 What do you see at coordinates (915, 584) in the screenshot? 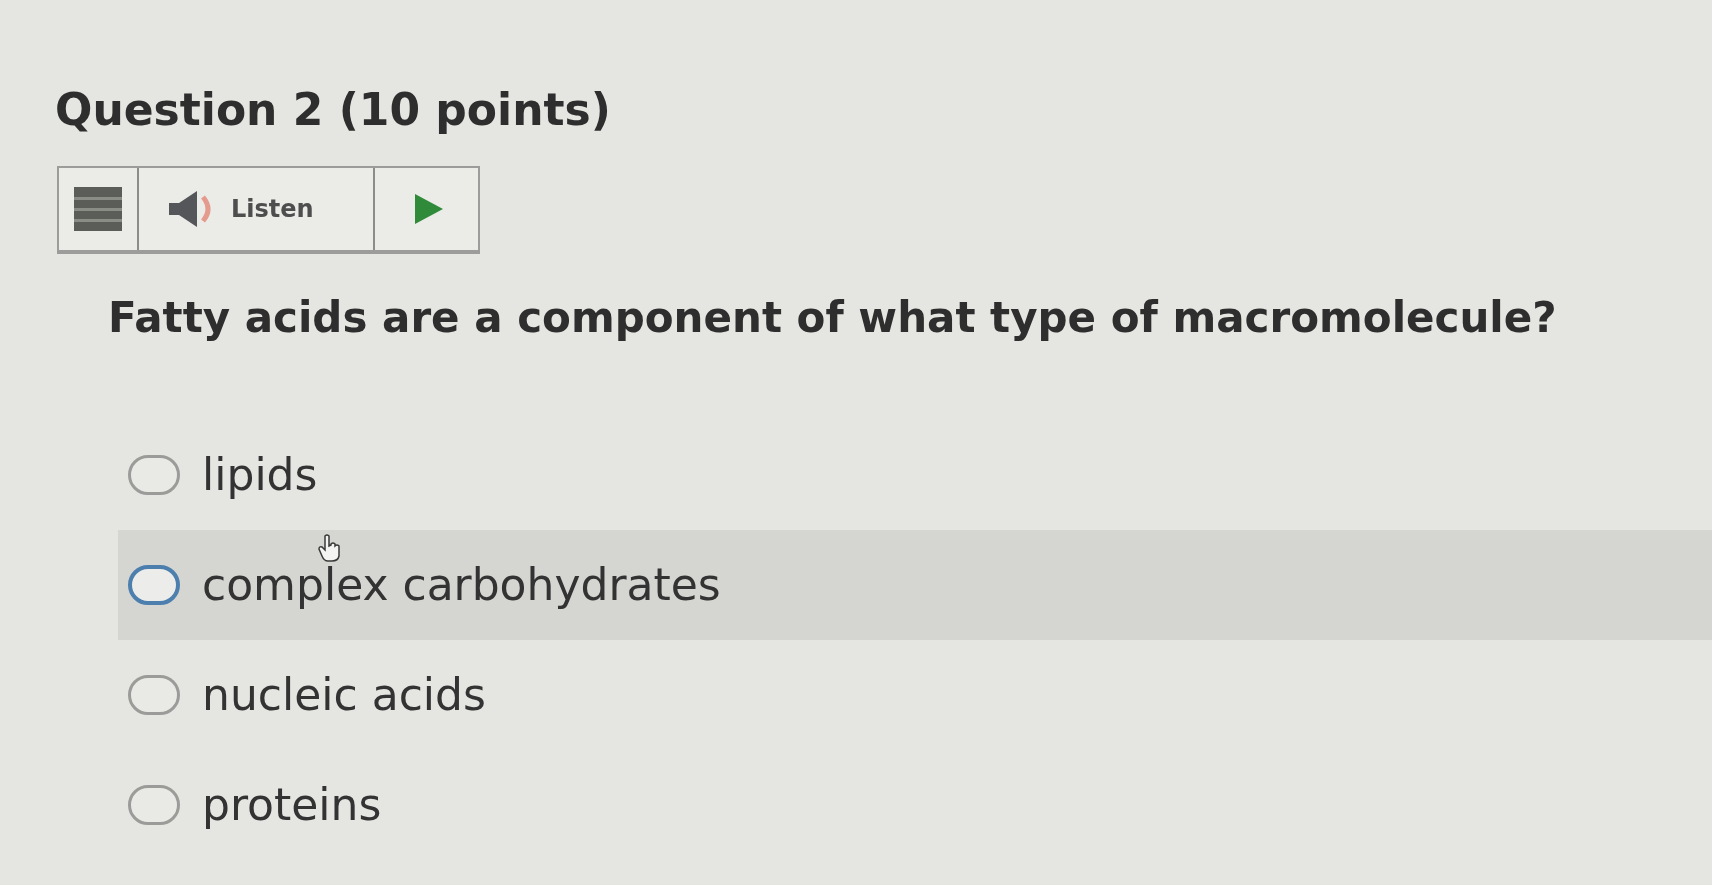
I see `answer-option: complex carbohydrates` at bounding box center [915, 584].